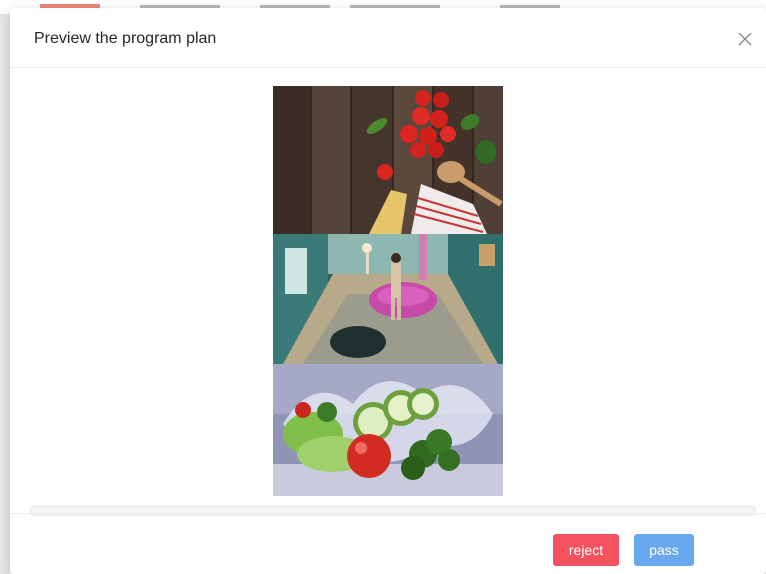 The height and width of the screenshot is (574, 766). Describe the element at coordinates (388, 430) in the screenshot. I see `salad-image` at that location.